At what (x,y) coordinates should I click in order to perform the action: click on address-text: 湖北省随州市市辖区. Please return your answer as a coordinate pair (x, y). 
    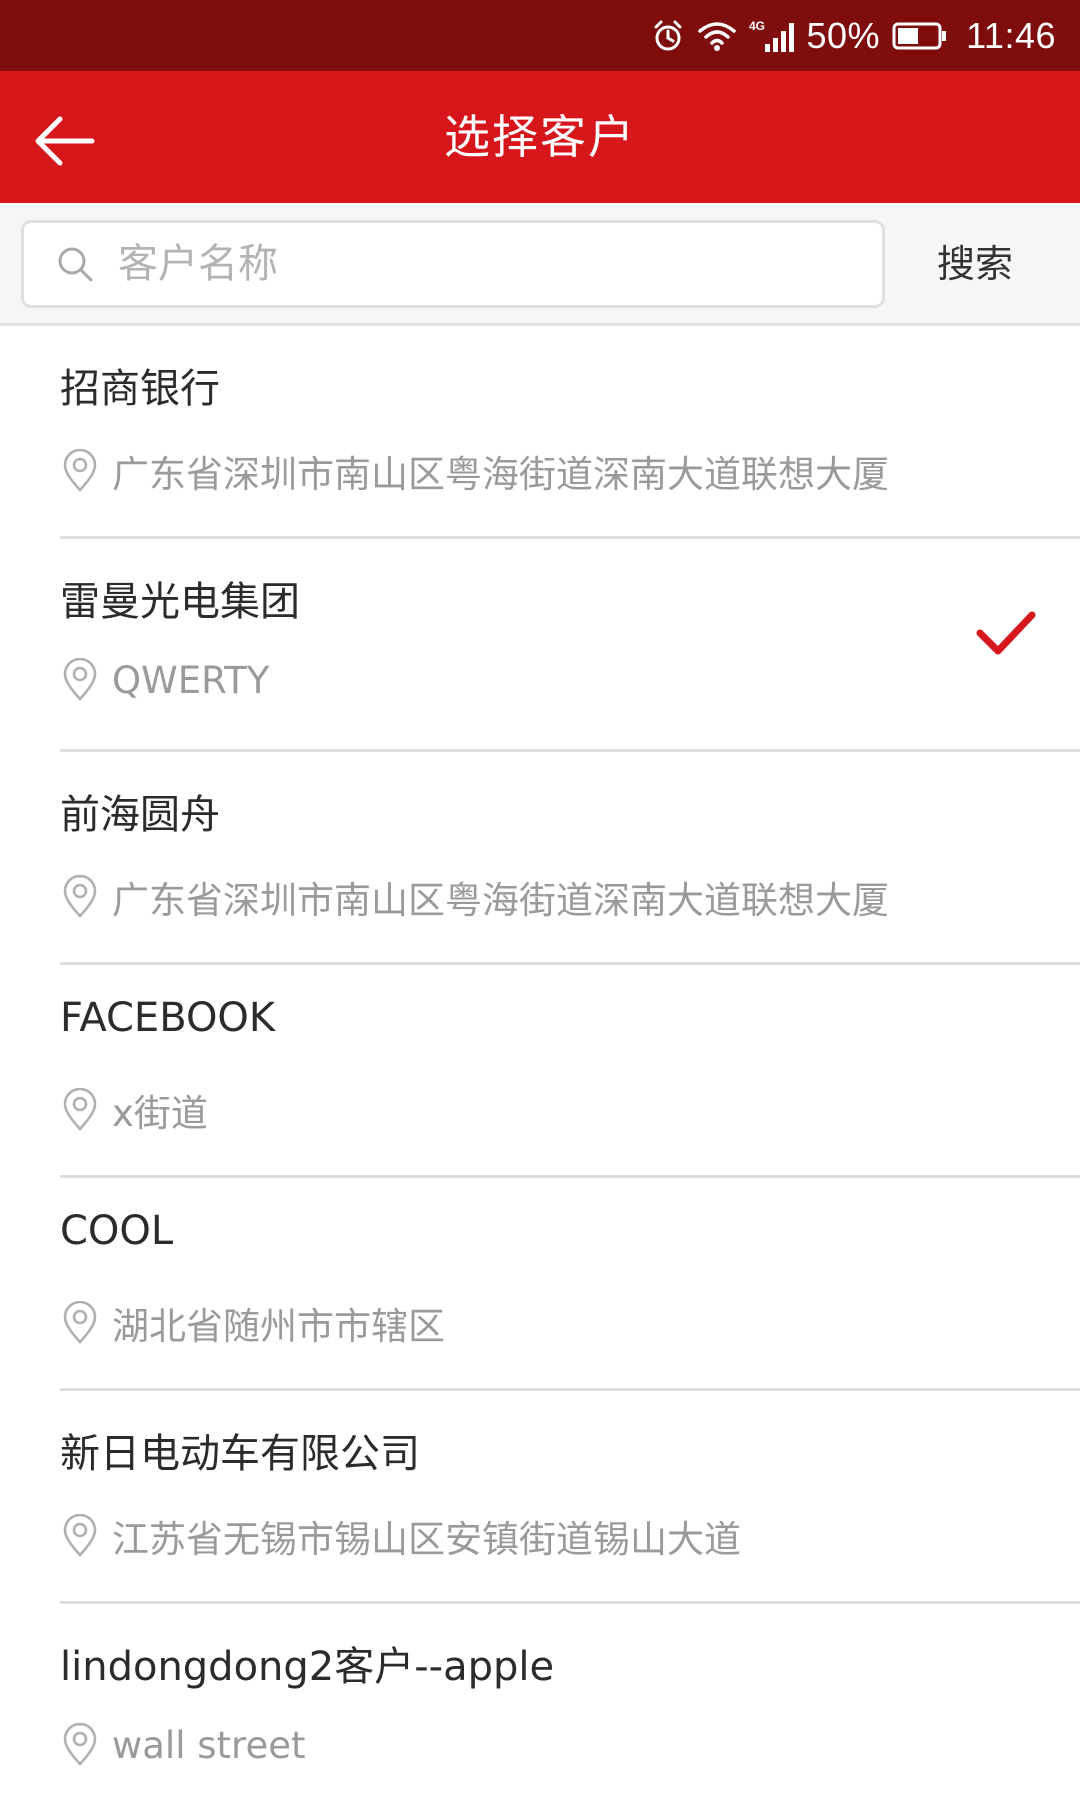
    Looking at the image, I should click on (278, 1326).